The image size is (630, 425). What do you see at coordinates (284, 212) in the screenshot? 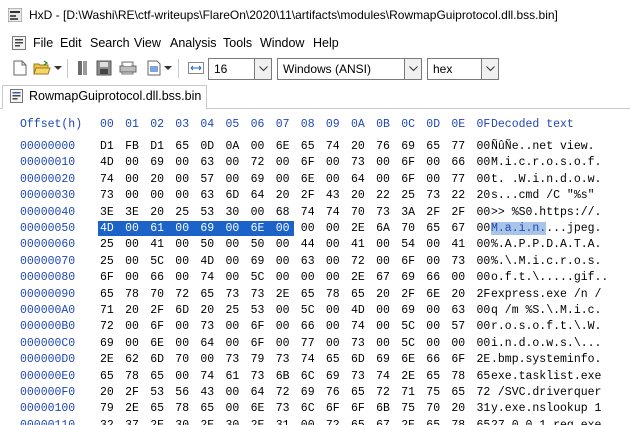
I see `hex-byte: 68` at bounding box center [284, 212].